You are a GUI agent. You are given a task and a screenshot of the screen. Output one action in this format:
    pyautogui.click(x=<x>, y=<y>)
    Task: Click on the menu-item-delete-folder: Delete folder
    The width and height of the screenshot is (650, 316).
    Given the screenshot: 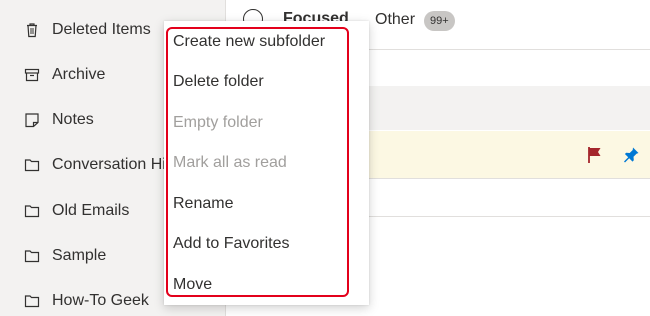 What is the action you would take?
    pyautogui.click(x=218, y=82)
    